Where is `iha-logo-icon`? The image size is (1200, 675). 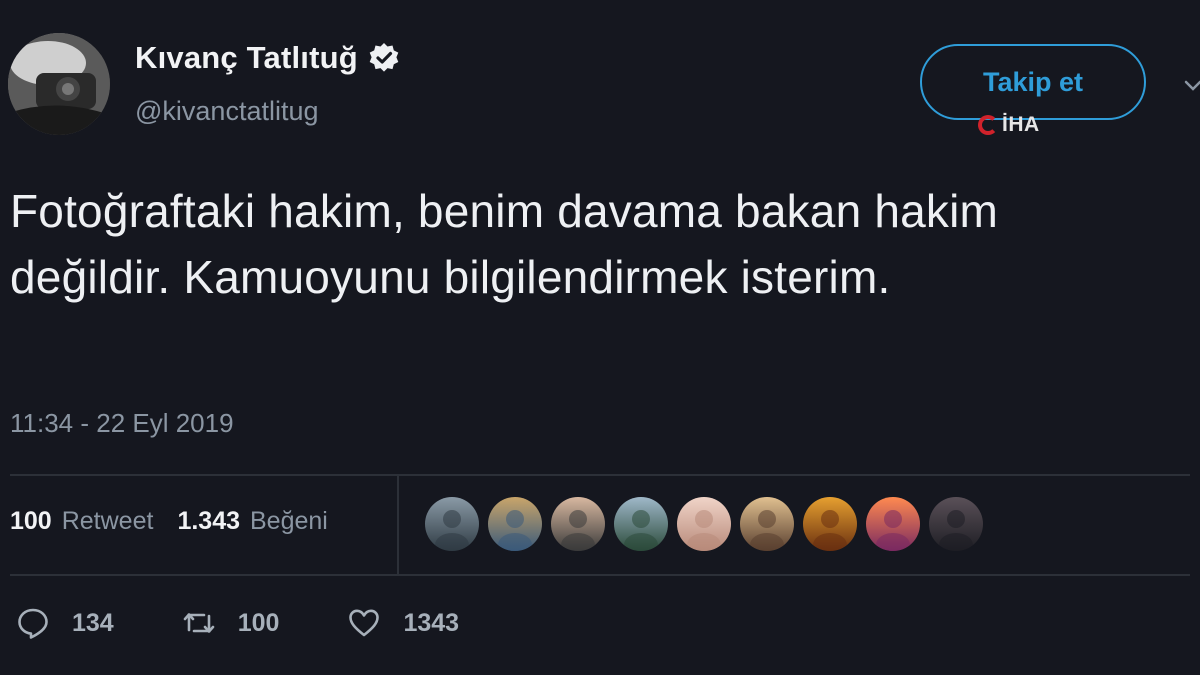
iha-logo-icon is located at coordinates (988, 125).